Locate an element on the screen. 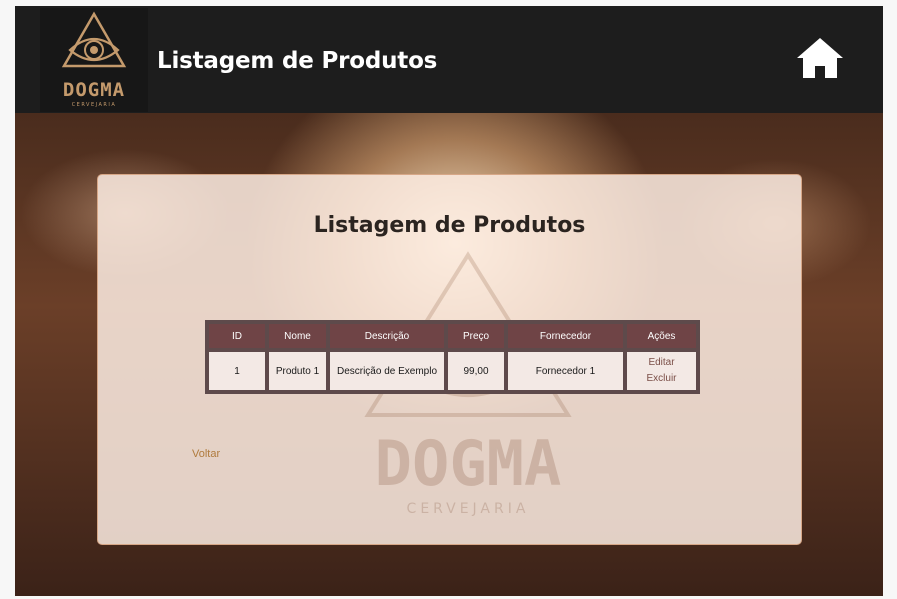 The image size is (897, 599). cell-acoes: Editar Excluir is located at coordinates (661, 371).